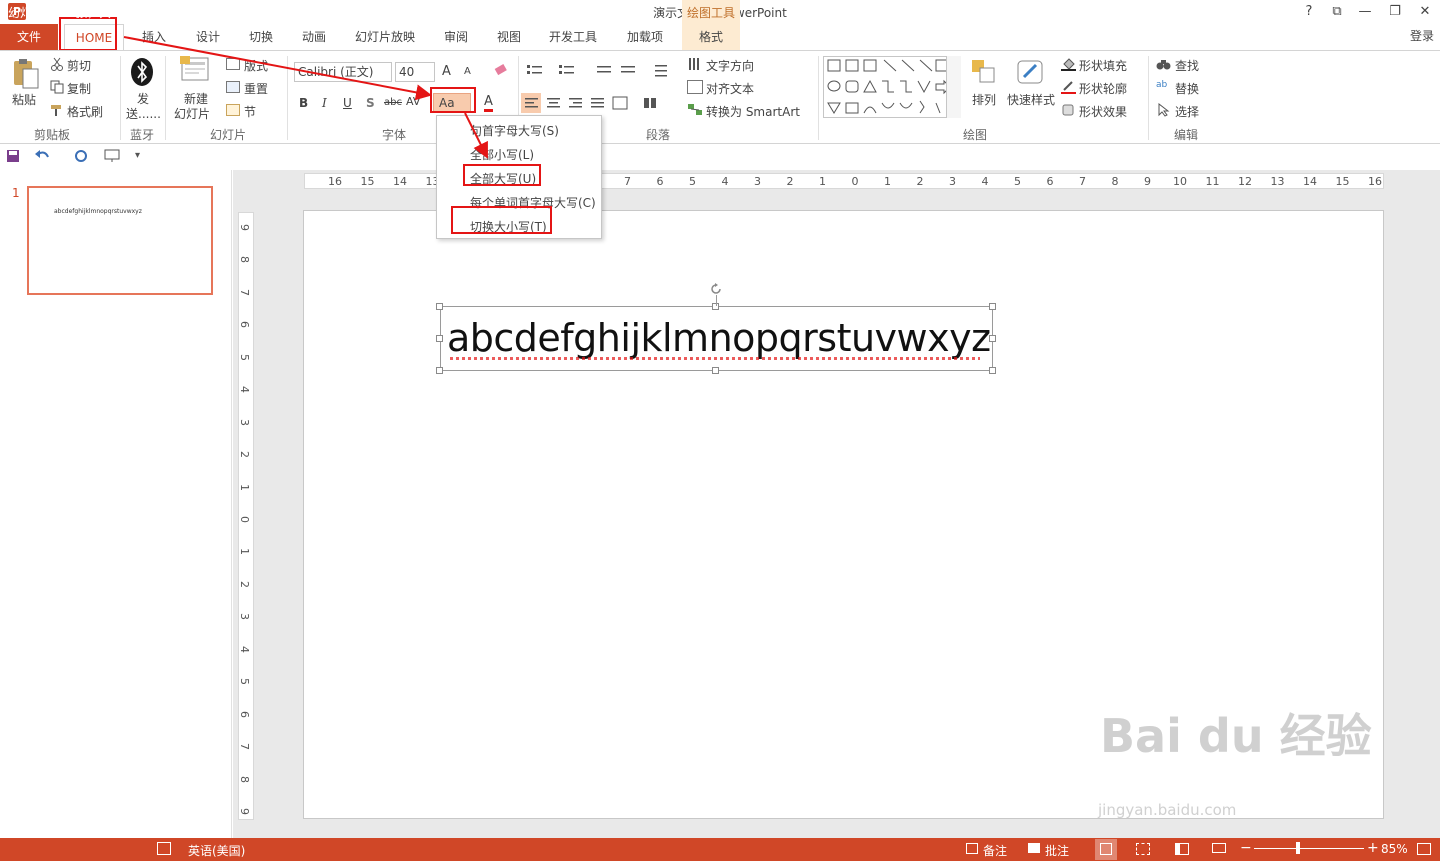  Describe the element at coordinates (1057, 850) in the screenshot. I see `comments-button: 批注` at that location.